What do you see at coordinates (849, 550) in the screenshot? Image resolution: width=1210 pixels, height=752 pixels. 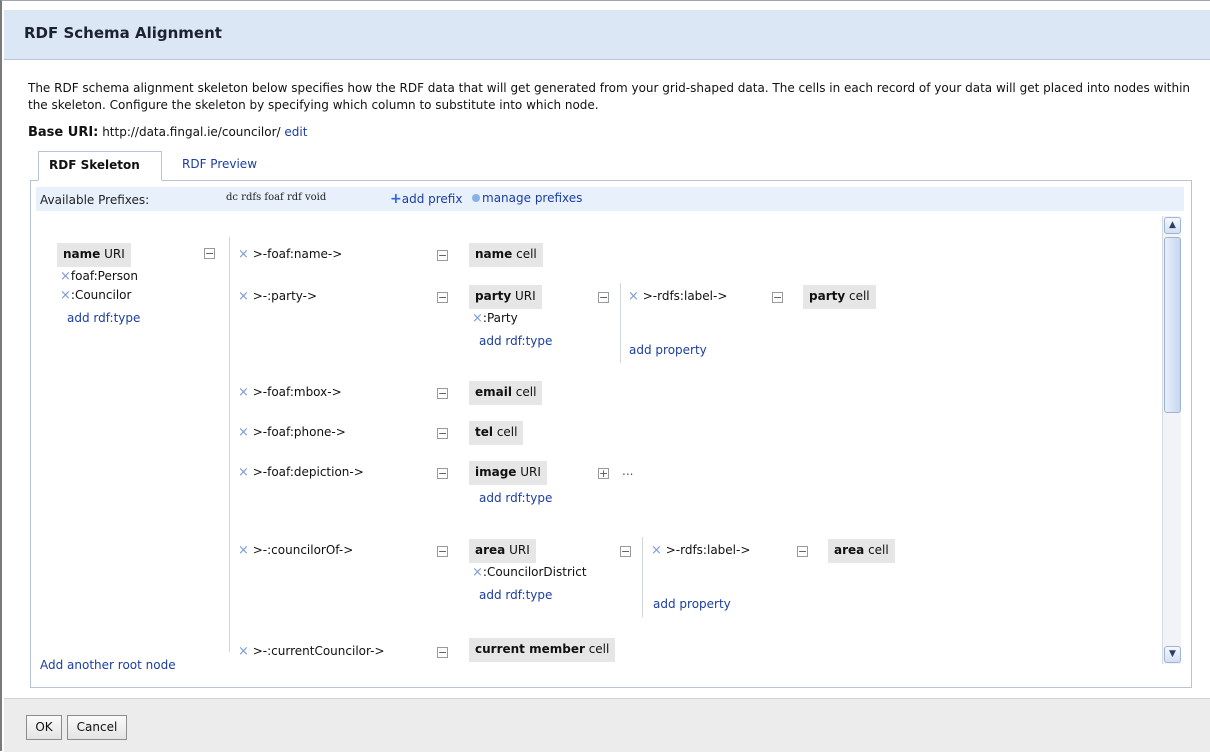 I see `node-name: area` at bounding box center [849, 550].